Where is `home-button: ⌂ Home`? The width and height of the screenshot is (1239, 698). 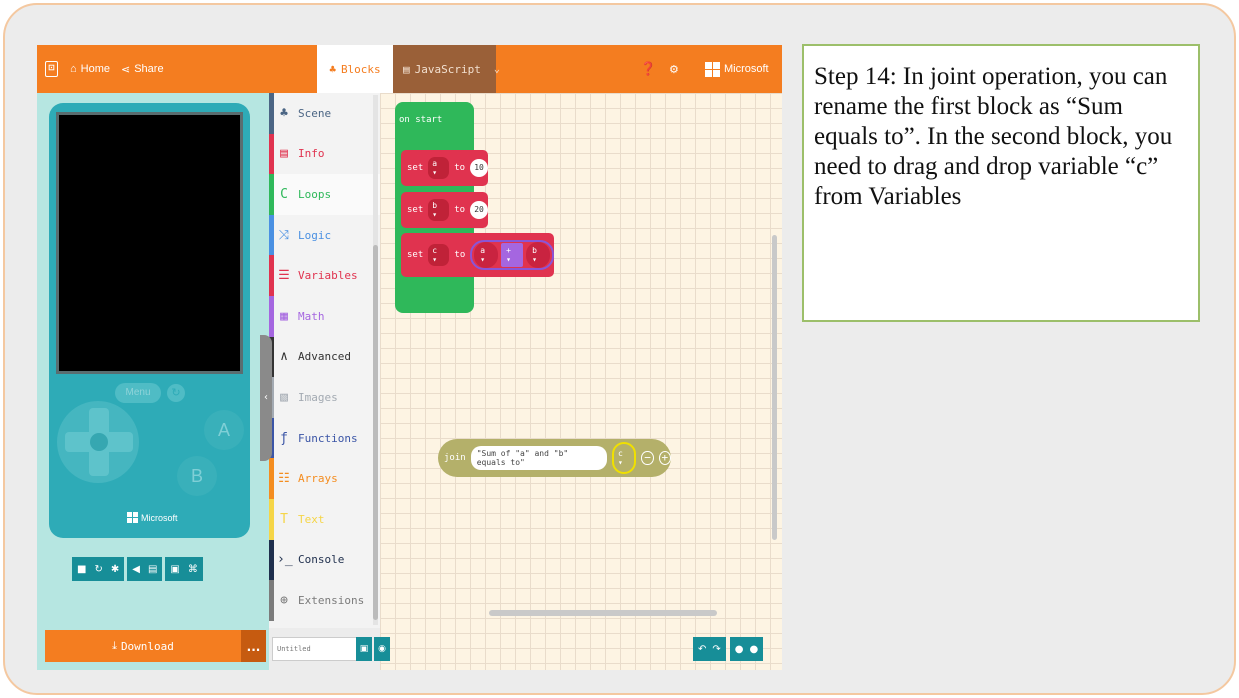 home-button: ⌂ Home is located at coordinates (90, 69).